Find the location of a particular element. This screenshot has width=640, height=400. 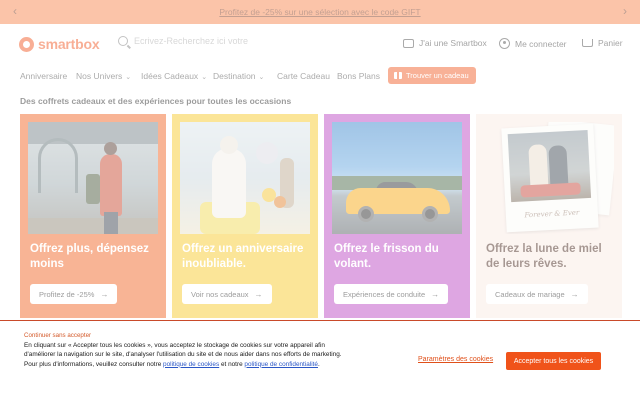

gift-icon is located at coordinates (398, 75).